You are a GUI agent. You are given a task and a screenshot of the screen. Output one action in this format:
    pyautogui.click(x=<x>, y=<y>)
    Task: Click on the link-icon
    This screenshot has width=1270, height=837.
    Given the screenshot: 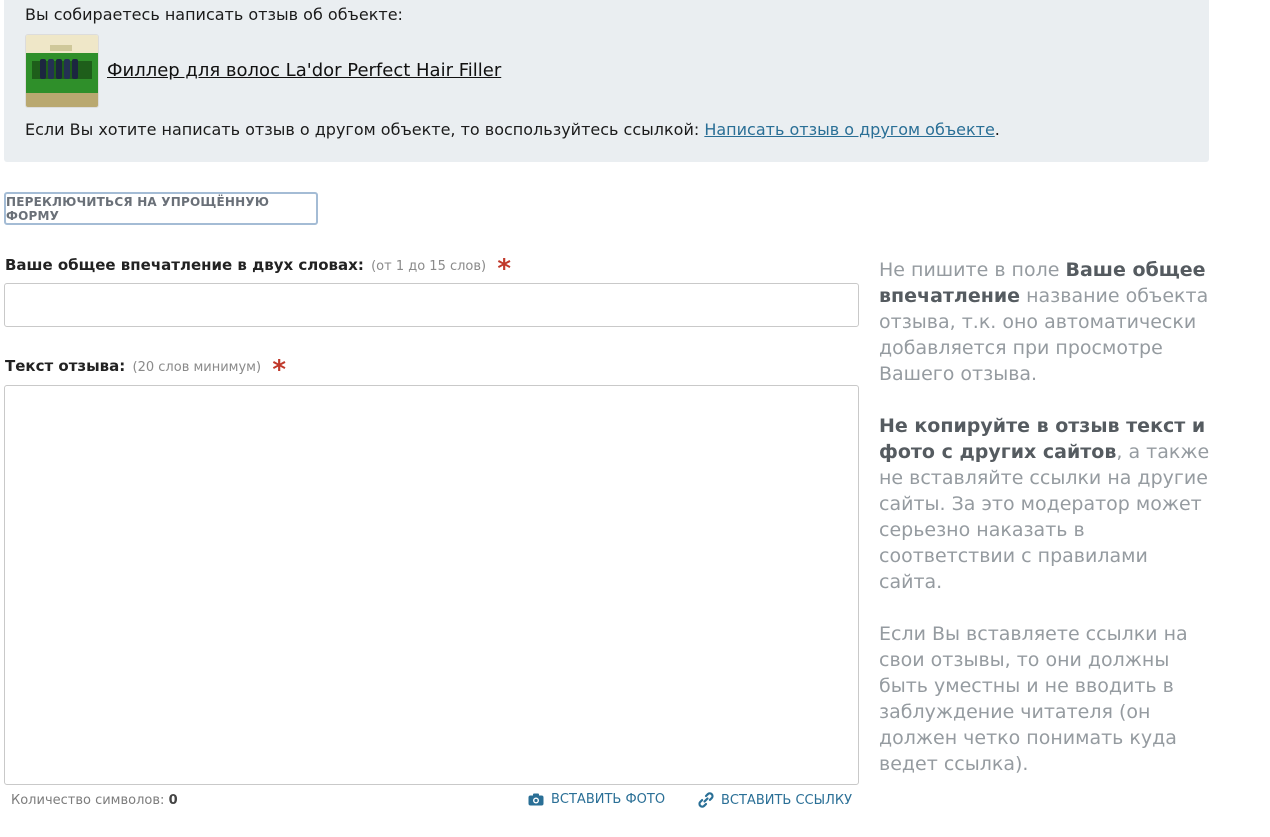 What is the action you would take?
    pyautogui.click(x=706, y=800)
    